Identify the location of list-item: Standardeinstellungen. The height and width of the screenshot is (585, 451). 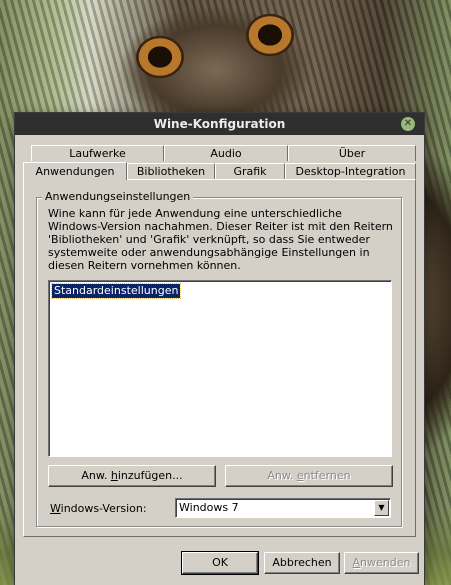
(116, 291).